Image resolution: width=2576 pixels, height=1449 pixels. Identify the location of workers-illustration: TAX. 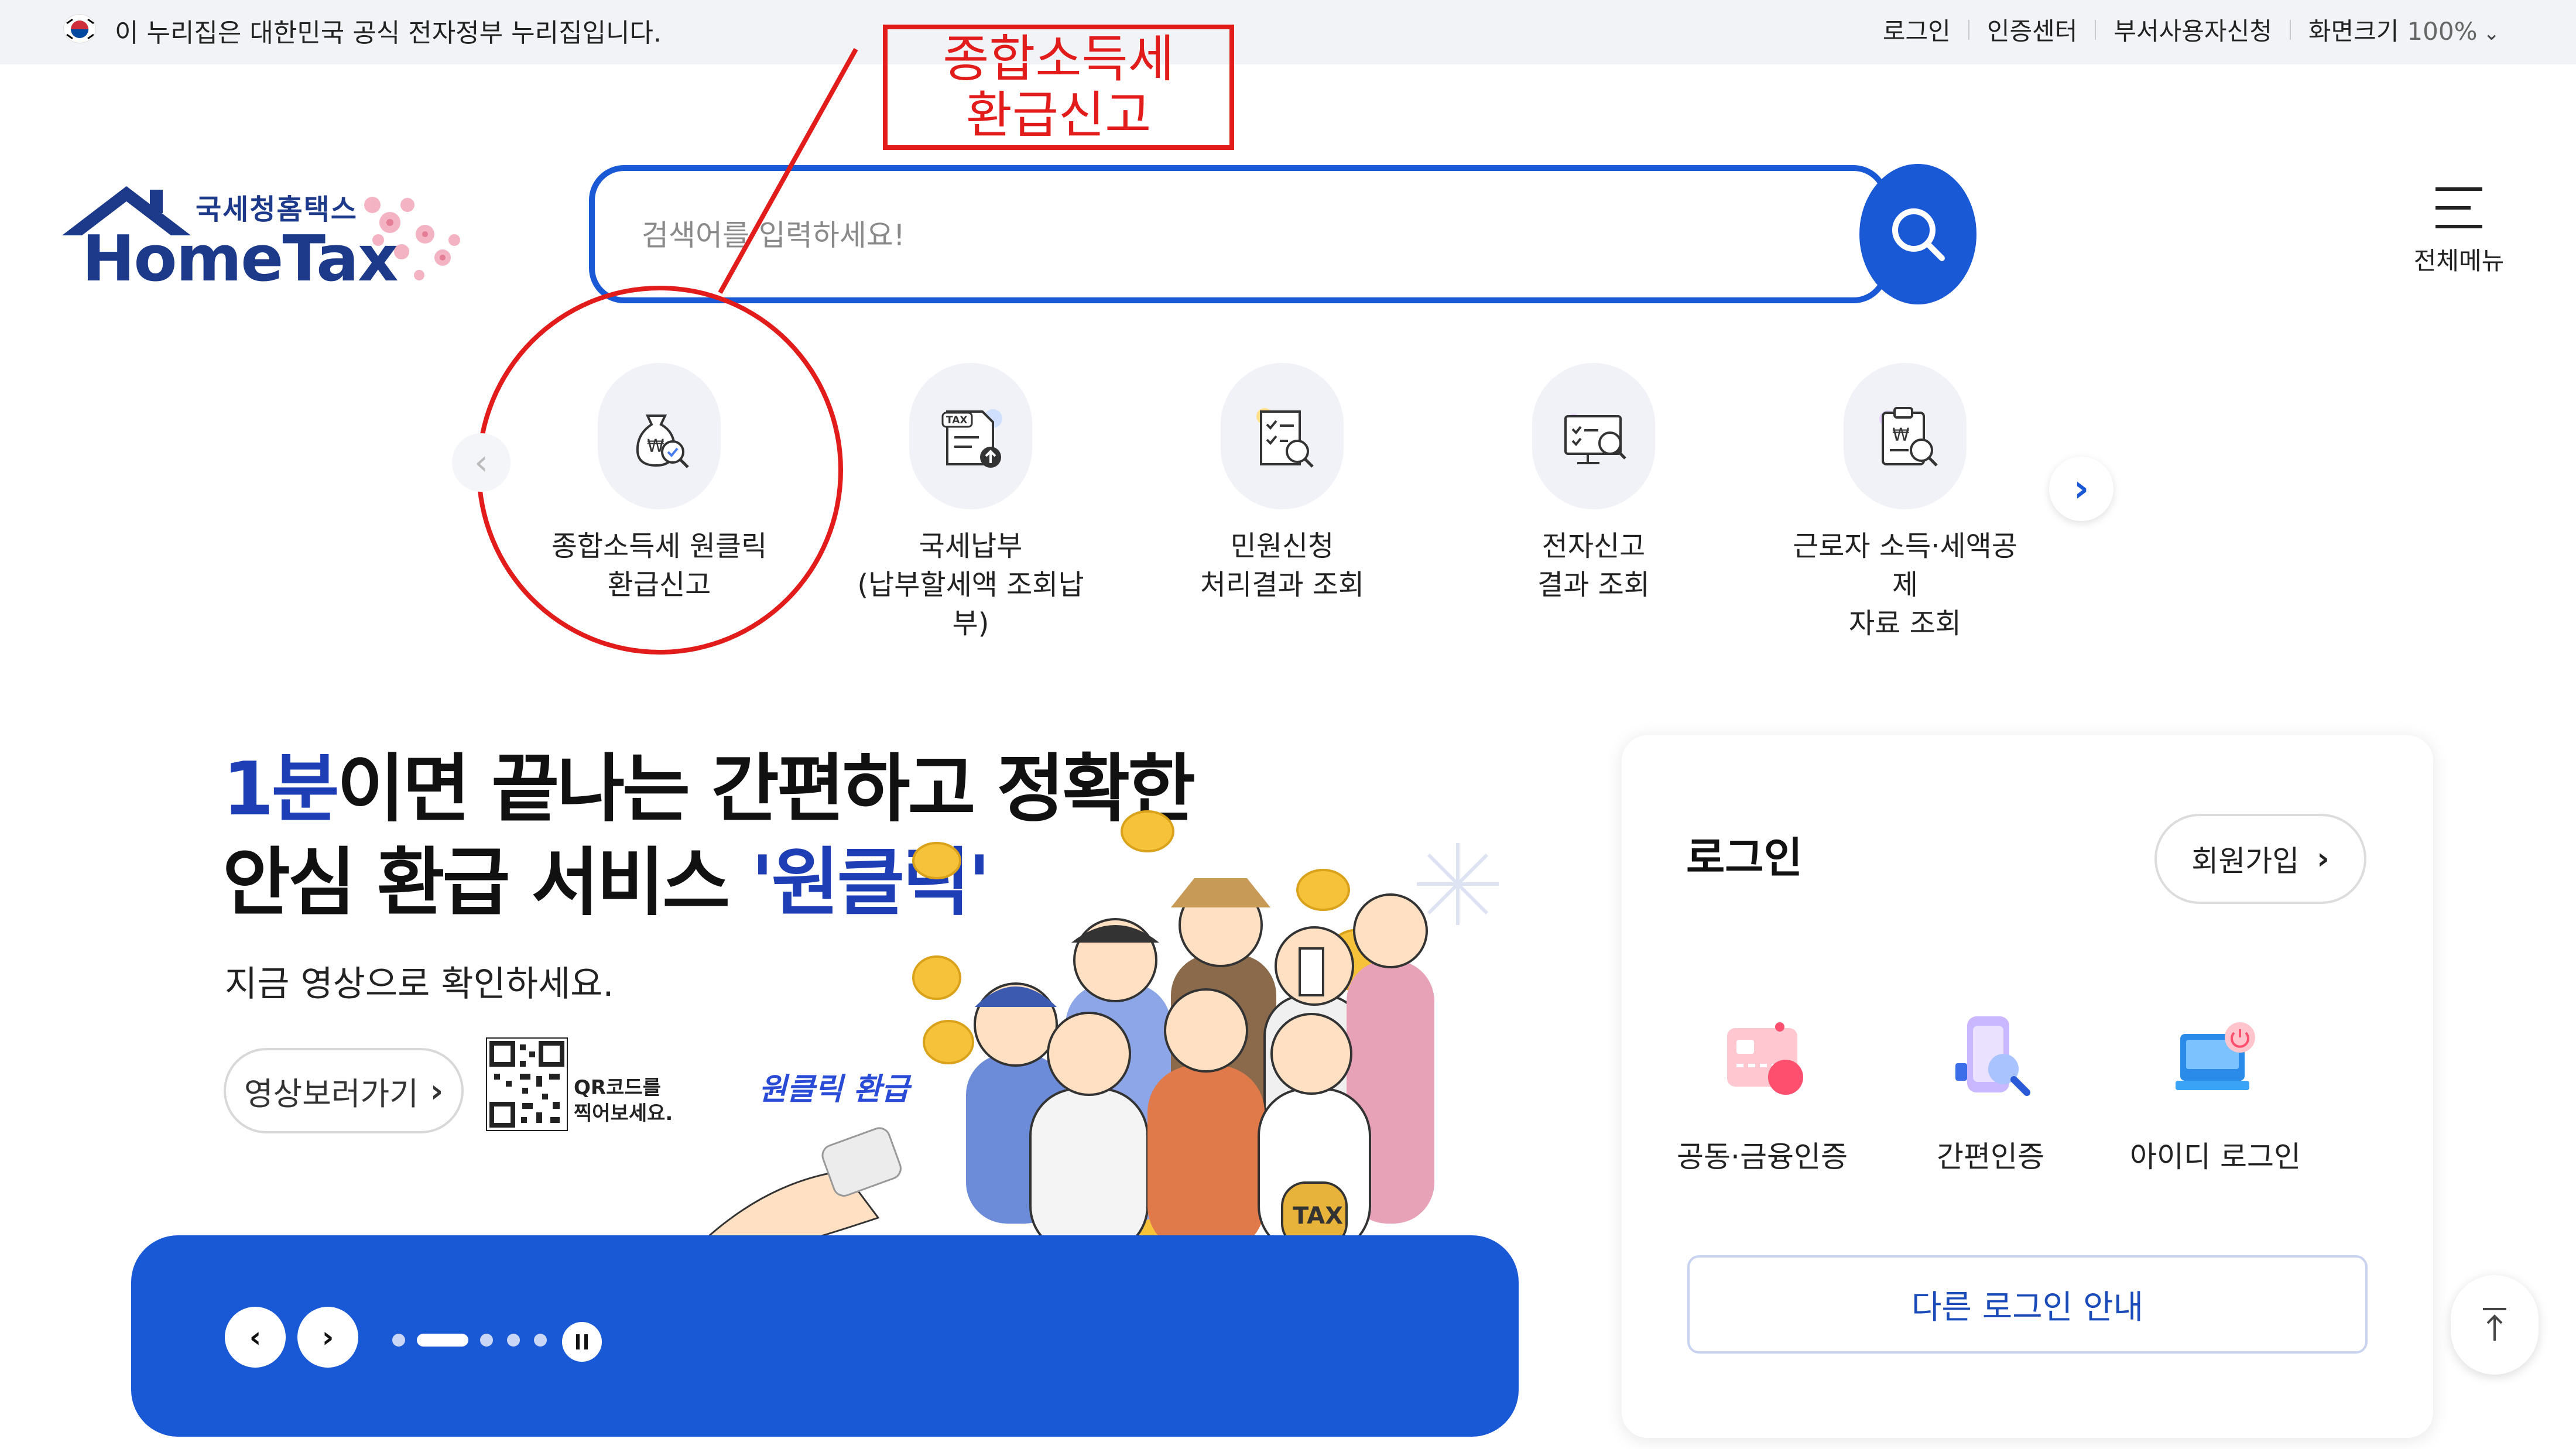
(1095, 1031).